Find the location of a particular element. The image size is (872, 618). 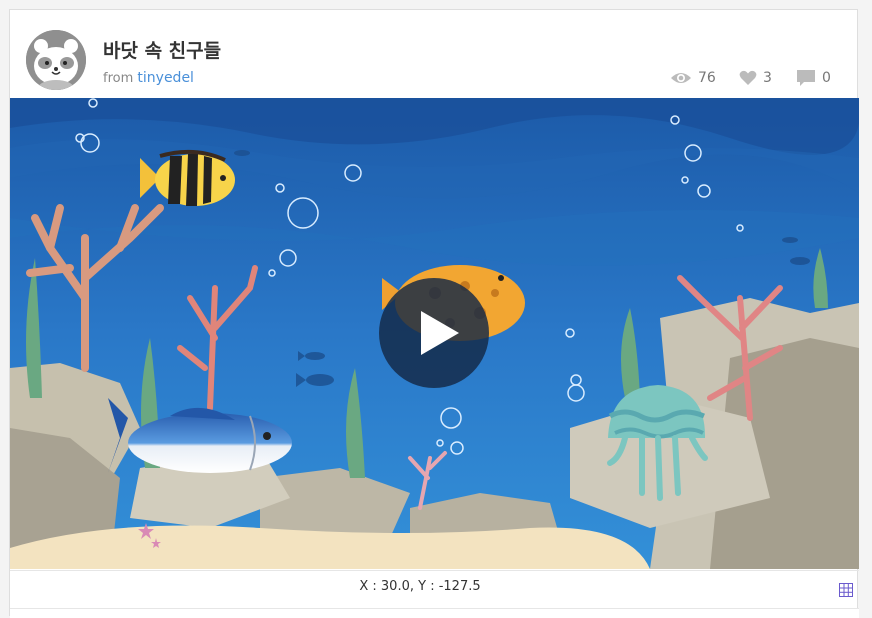

views-count: 76 is located at coordinates (707, 78).